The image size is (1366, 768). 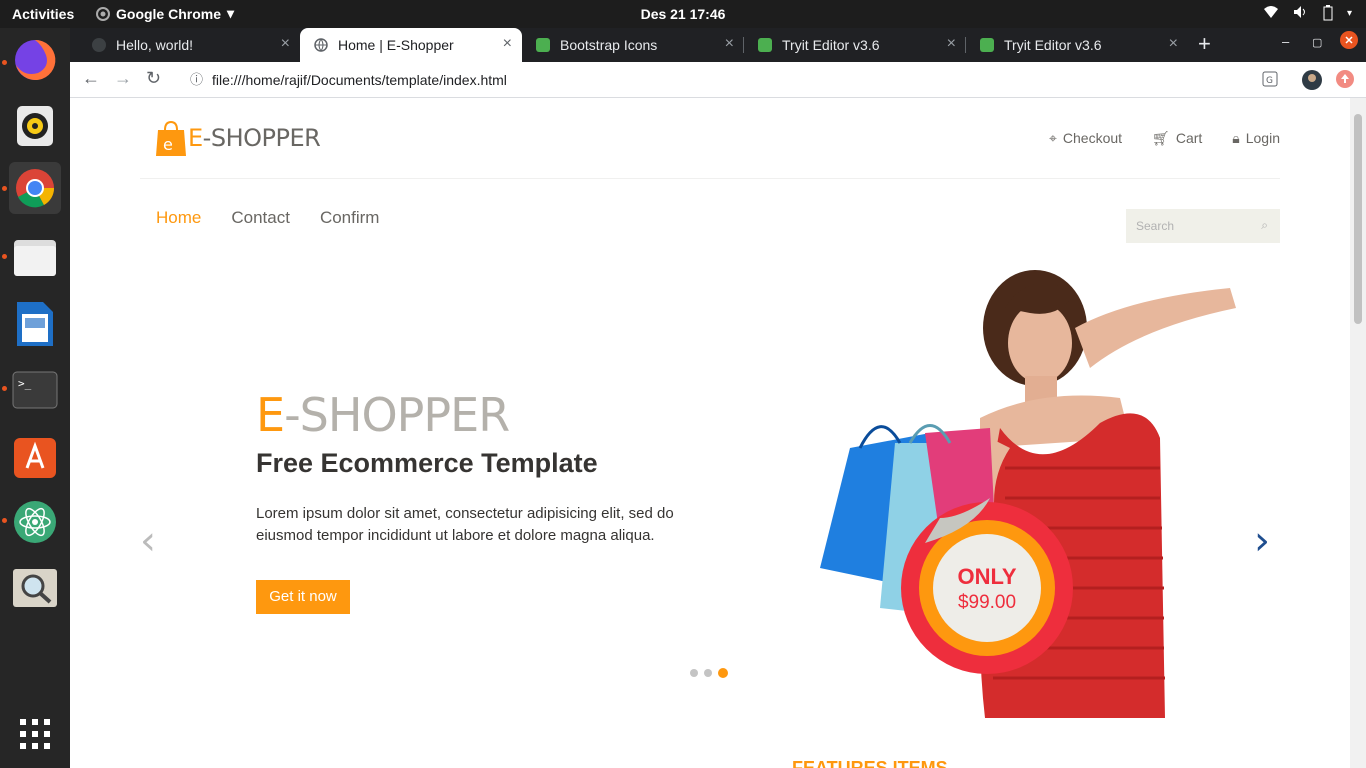 What do you see at coordinates (168, 144) in the screenshot?
I see `logo-letter: e` at bounding box center [168, 144].